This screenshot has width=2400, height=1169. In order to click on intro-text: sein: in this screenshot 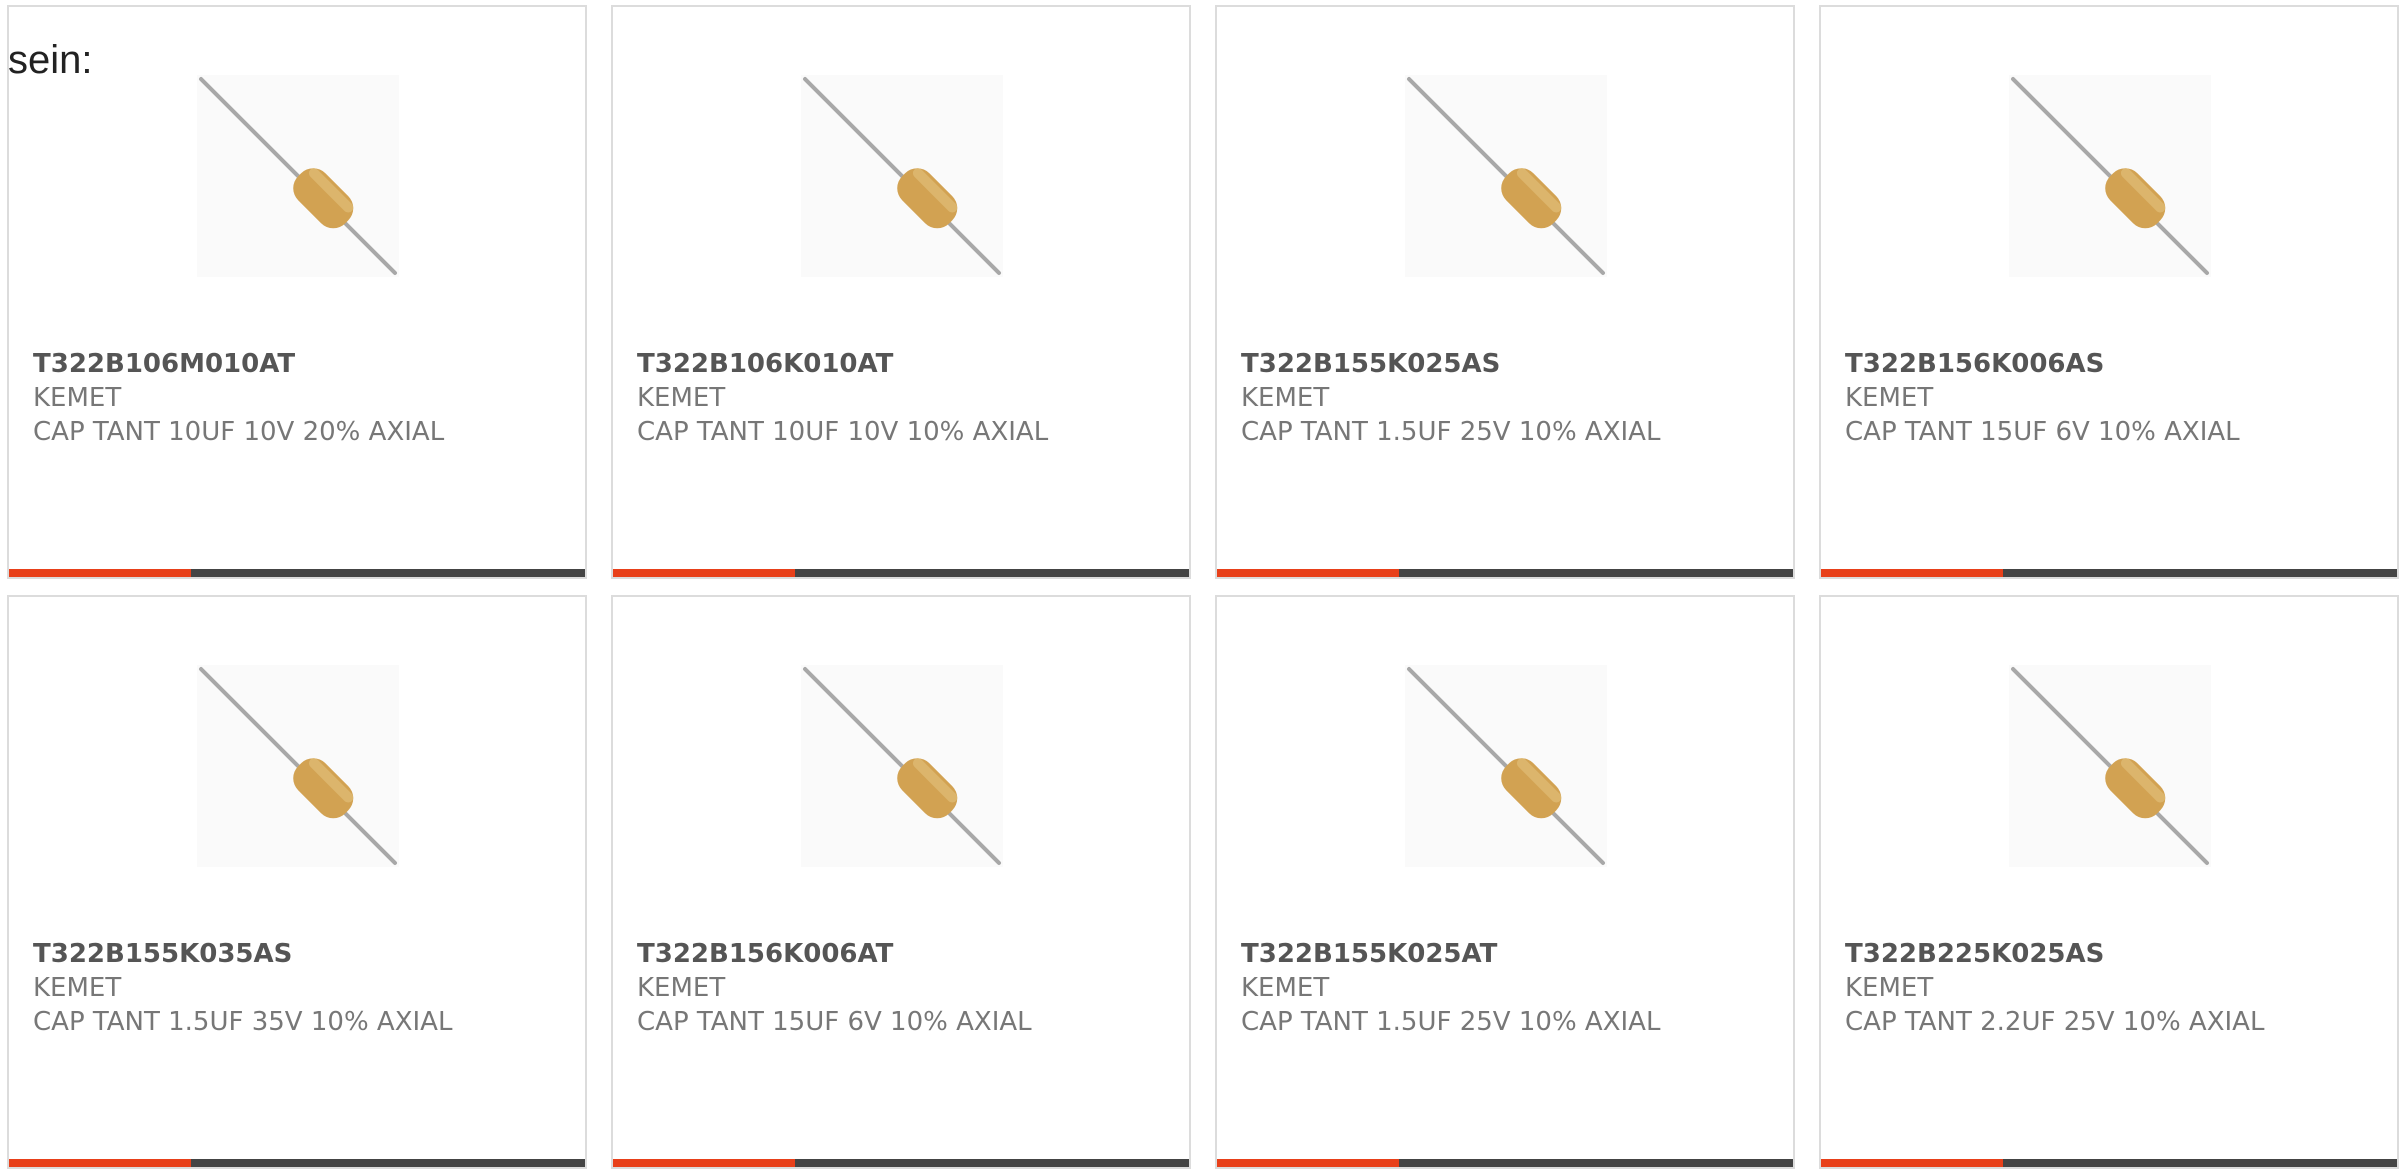, I will do `click(50, 60)`.